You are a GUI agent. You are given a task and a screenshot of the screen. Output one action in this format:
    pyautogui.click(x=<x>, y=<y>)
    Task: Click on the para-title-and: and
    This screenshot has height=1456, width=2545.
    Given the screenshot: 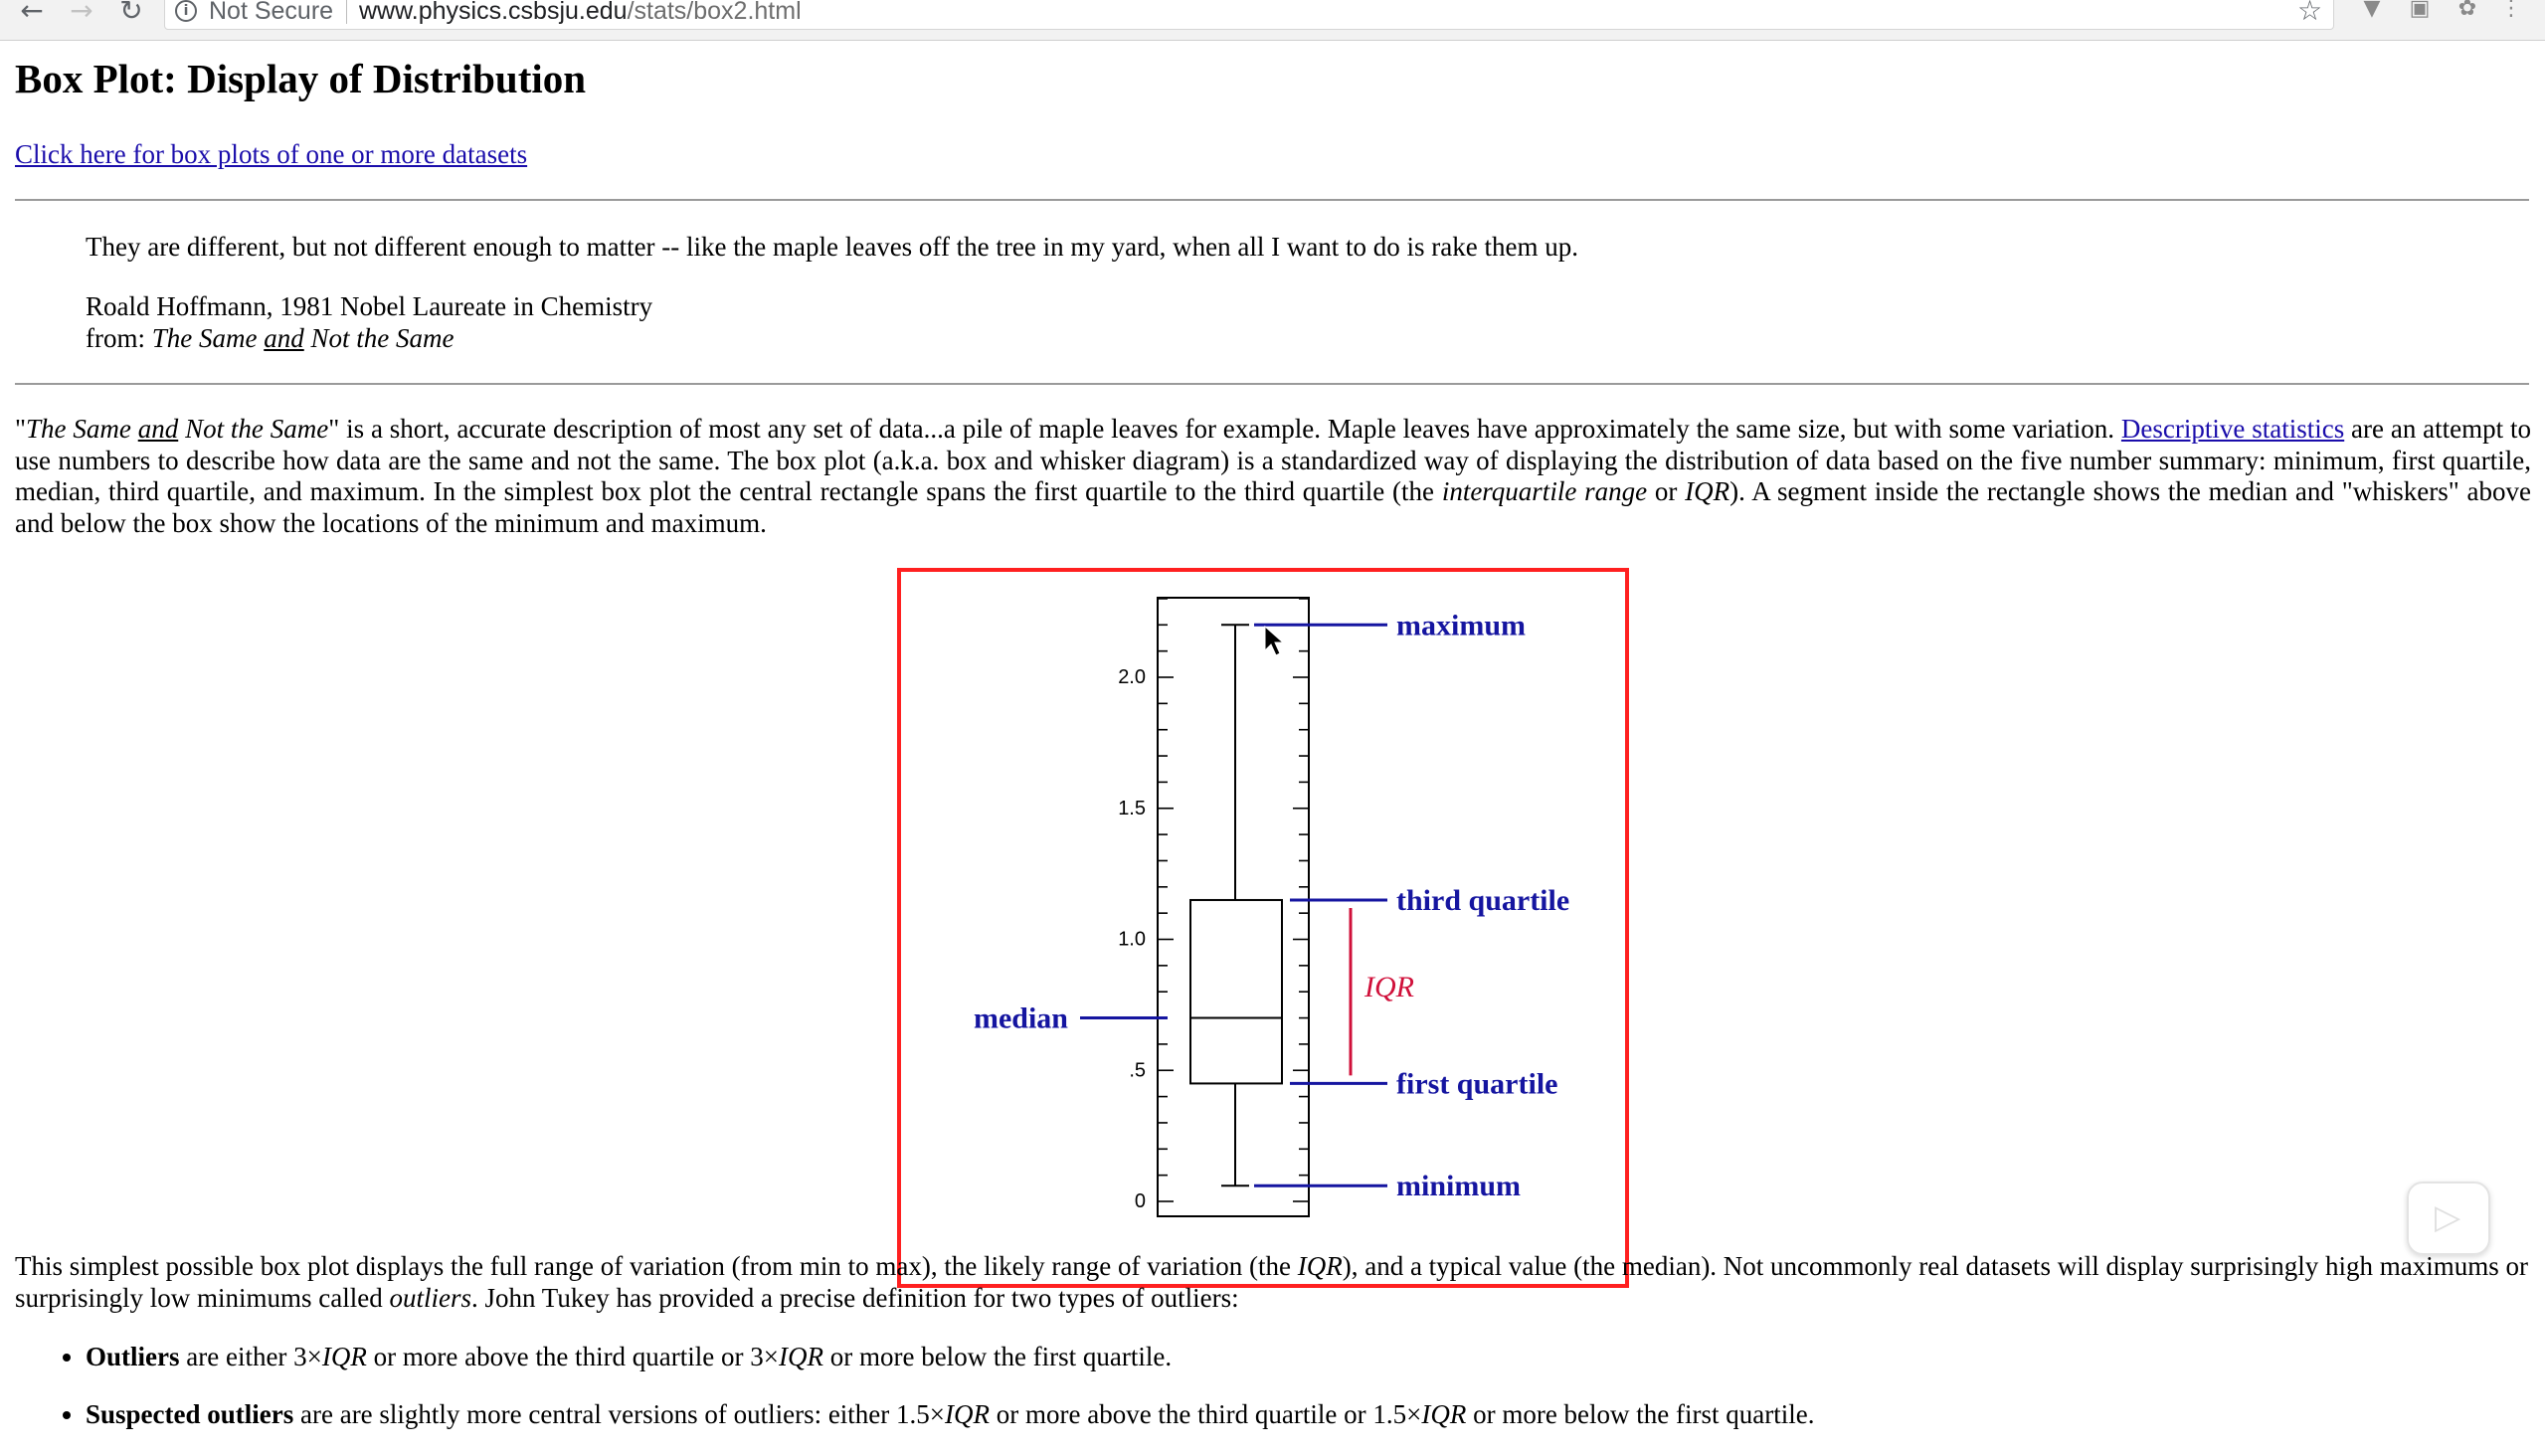 What is the action you would take?
    pyautogui.click(x=158, y=429)
    